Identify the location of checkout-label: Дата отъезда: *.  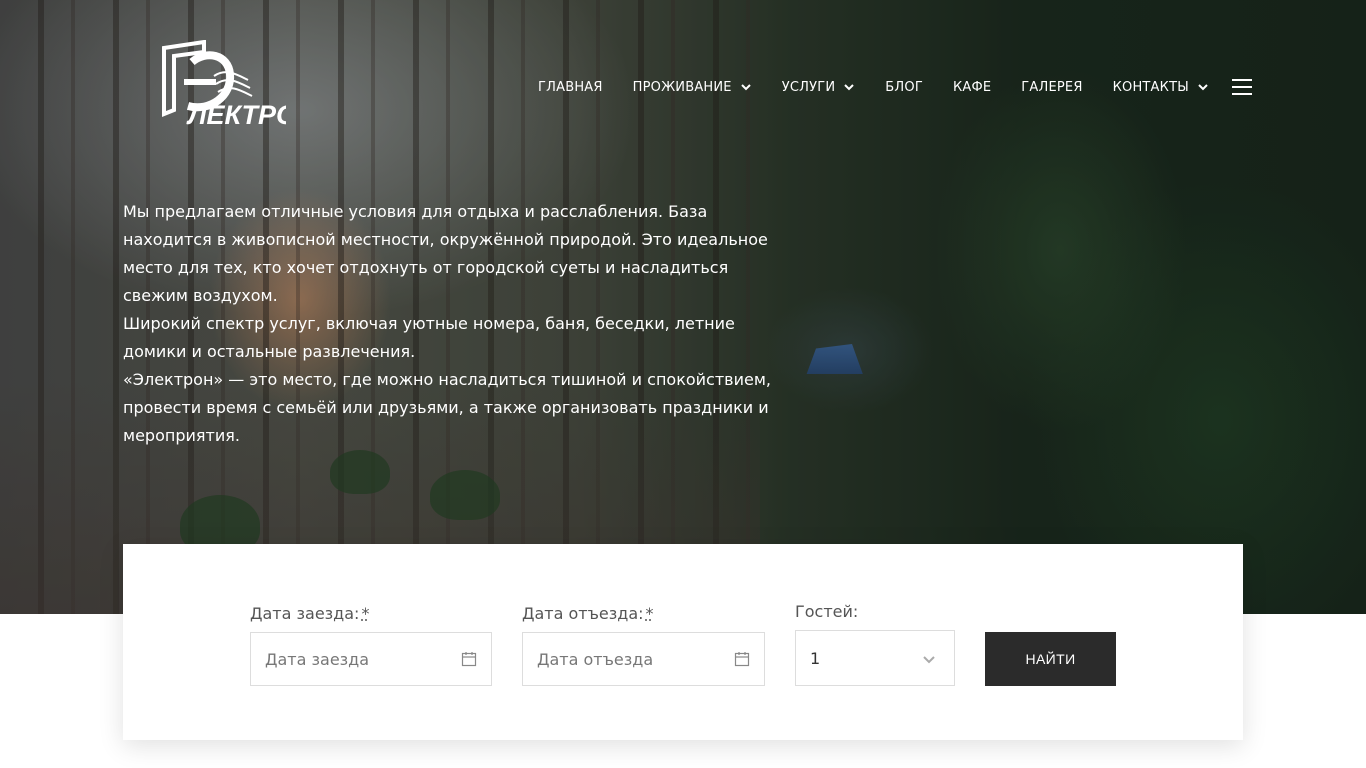
(588, 614).